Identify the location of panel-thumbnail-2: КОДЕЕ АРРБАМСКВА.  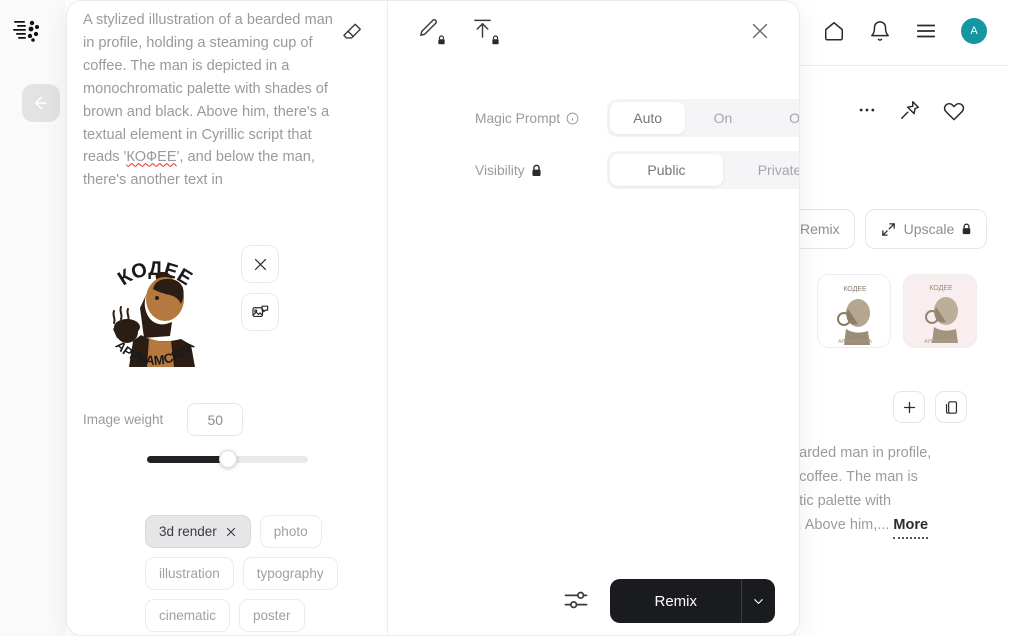
(940, 311).